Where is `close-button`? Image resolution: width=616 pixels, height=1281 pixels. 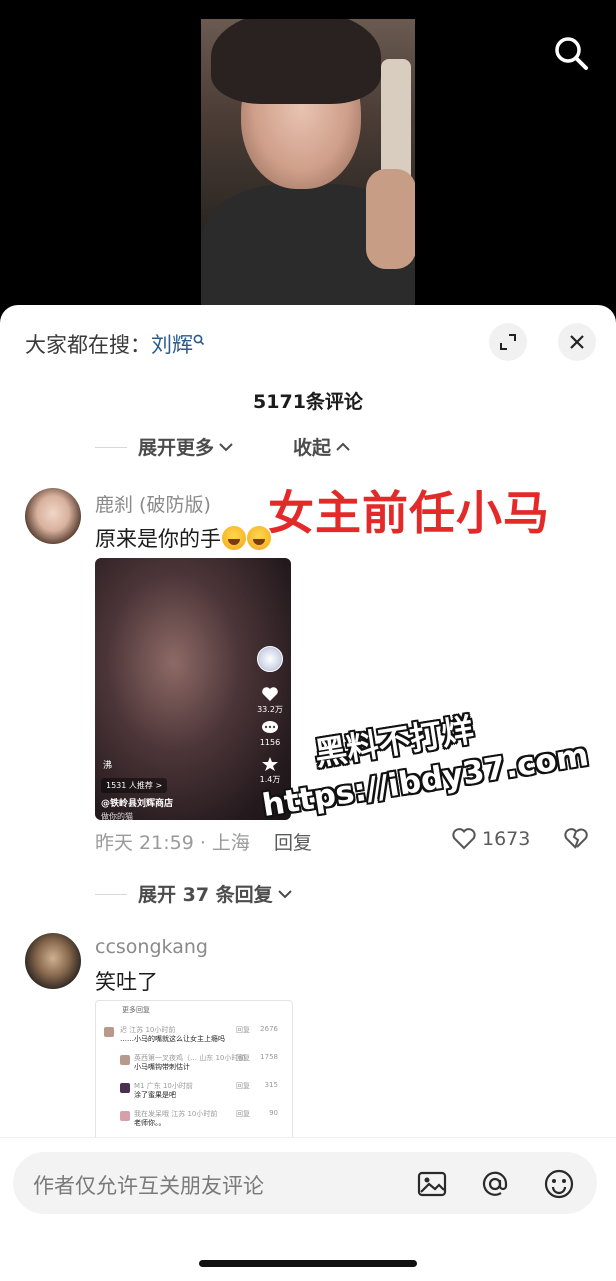 close-button is located at coordinates (577, 342).